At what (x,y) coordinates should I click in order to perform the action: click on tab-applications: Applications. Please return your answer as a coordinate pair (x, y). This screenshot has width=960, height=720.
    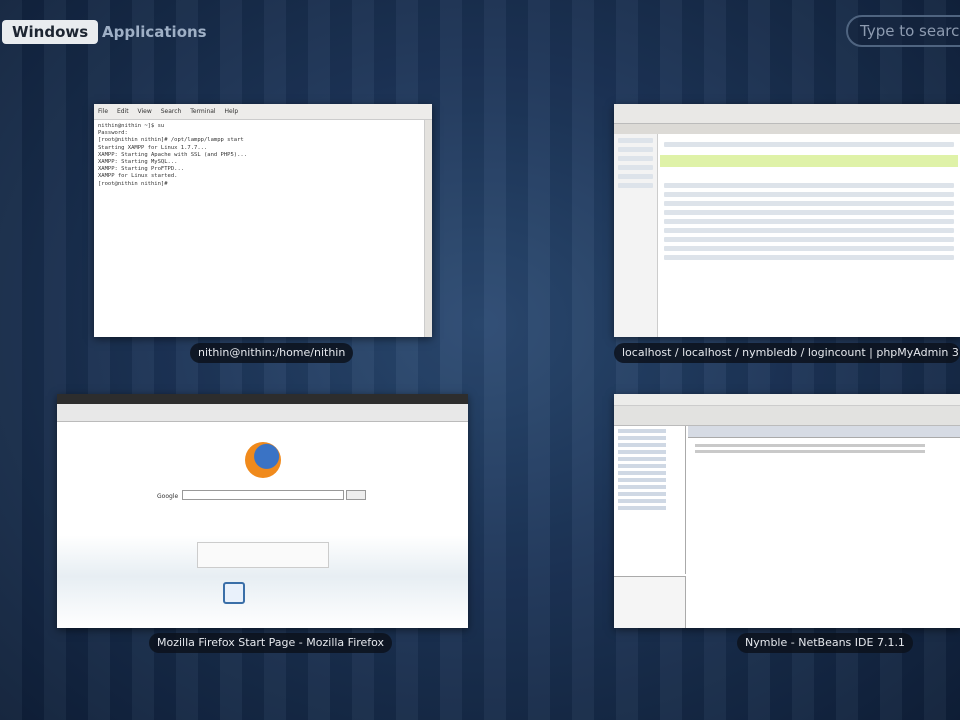
    Looking at the image, I should click on (154, 32).